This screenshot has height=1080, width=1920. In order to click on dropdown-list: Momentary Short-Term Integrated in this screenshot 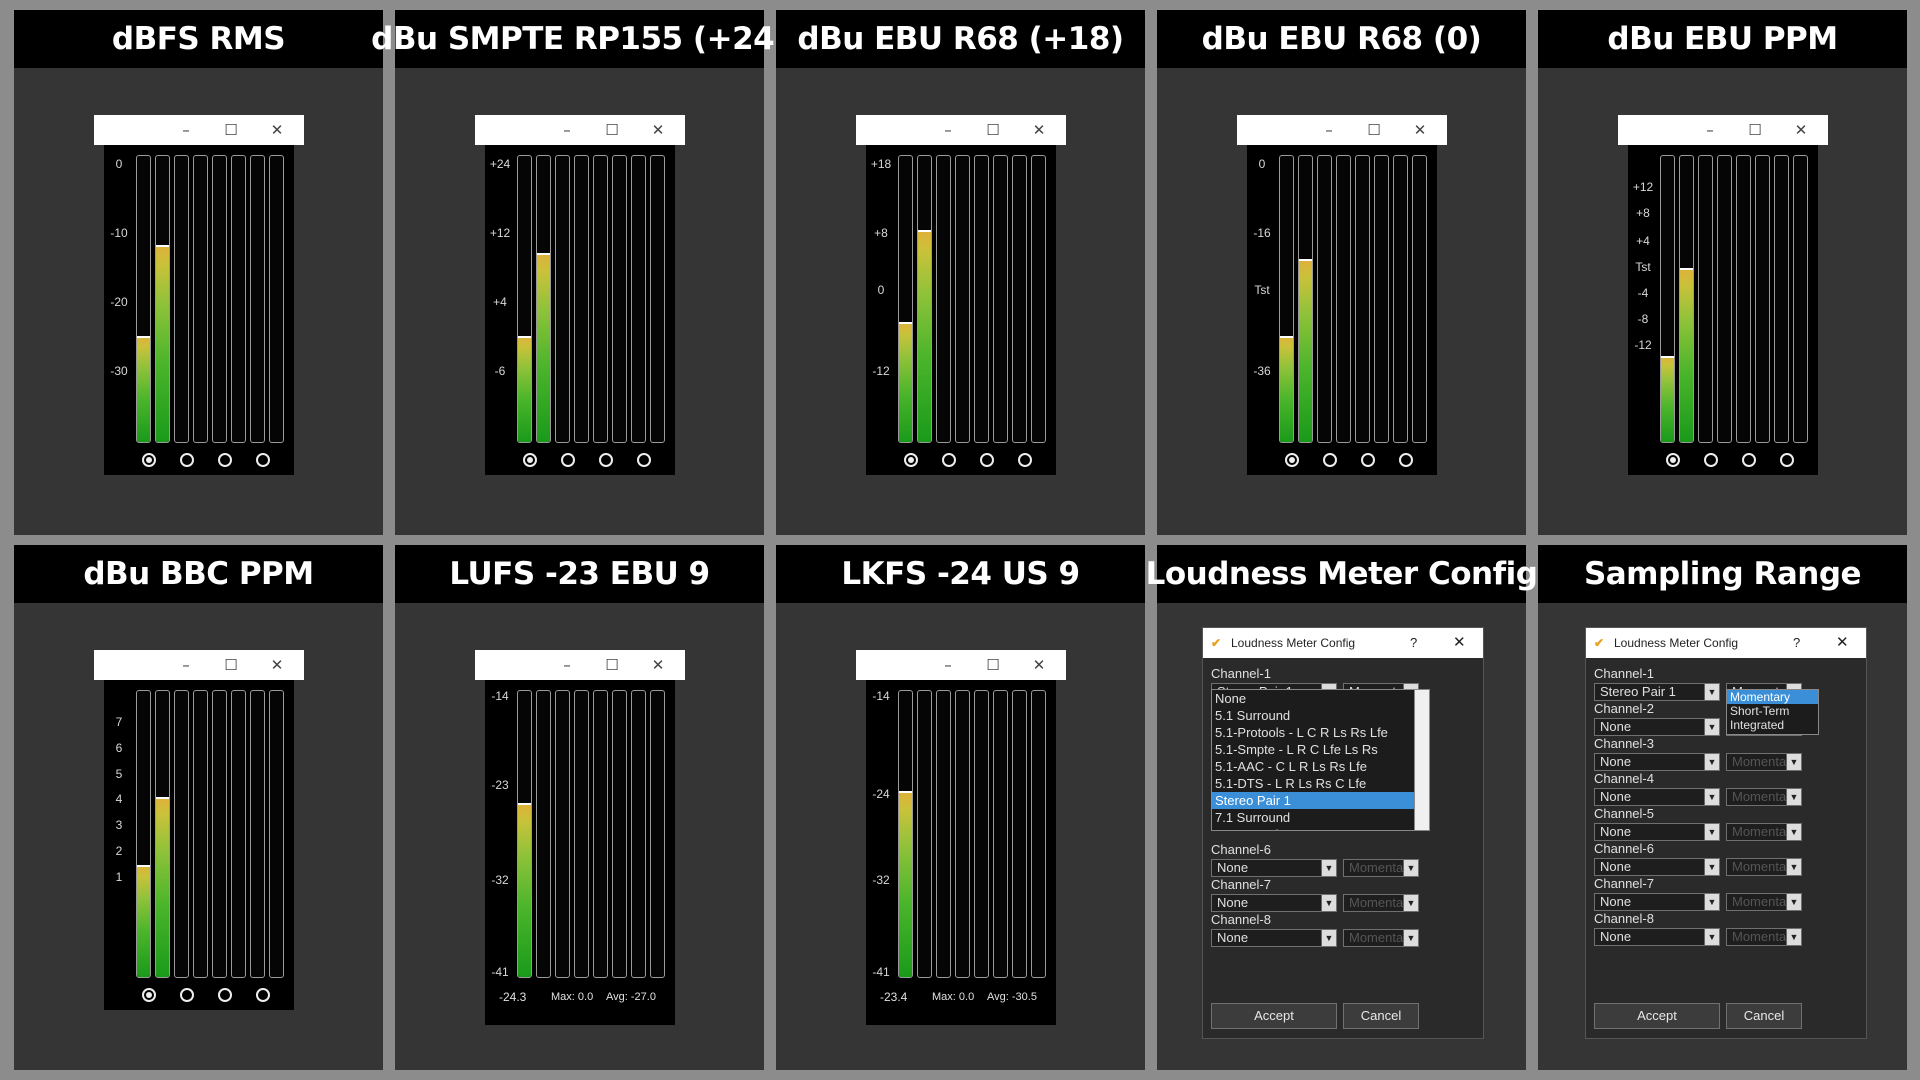, I will do `click(1772, 712)`.